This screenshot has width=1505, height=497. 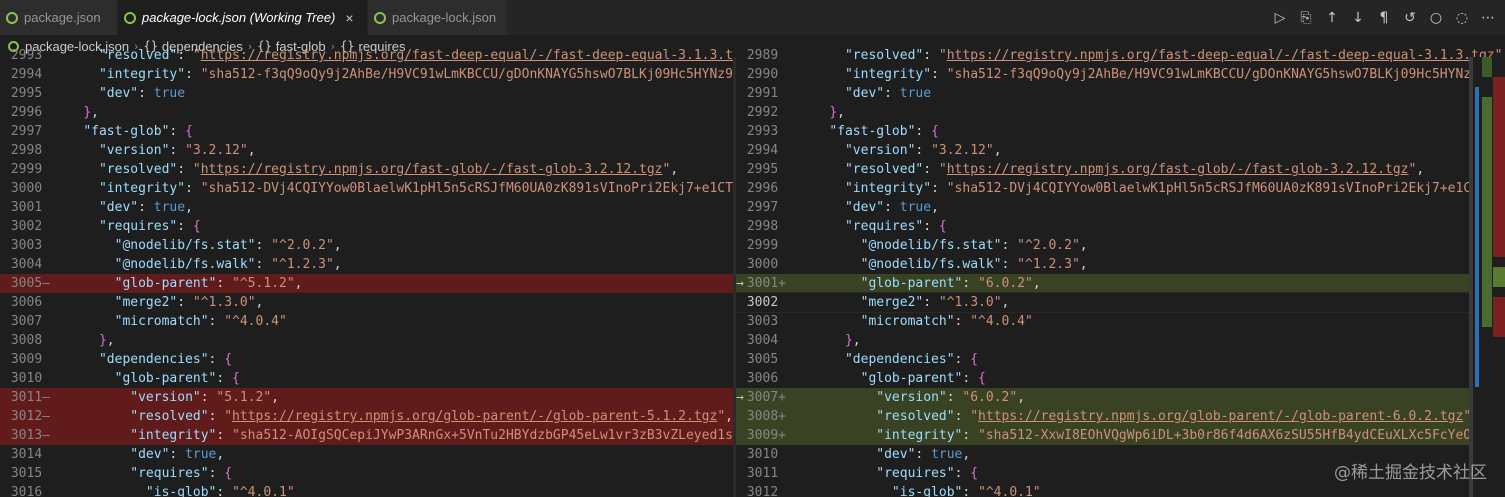 I want to click on code-text: "version": "6.0.2",, so click(x=951, y=397).